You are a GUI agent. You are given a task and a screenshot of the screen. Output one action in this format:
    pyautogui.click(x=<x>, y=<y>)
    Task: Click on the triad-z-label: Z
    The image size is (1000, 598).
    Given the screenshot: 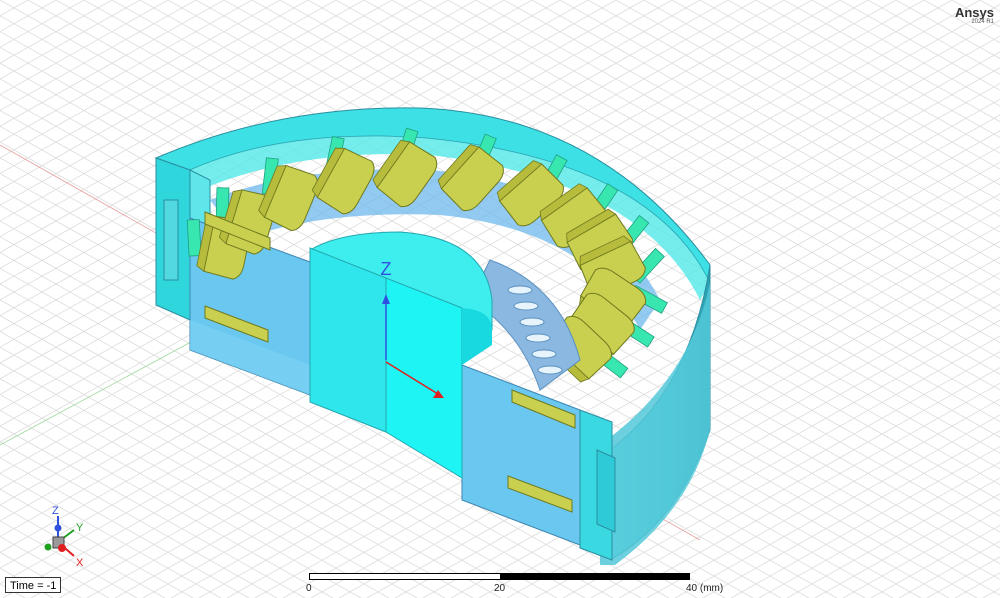 What is the action you would take?
    pyautogui.click(x=55, y=511)
    